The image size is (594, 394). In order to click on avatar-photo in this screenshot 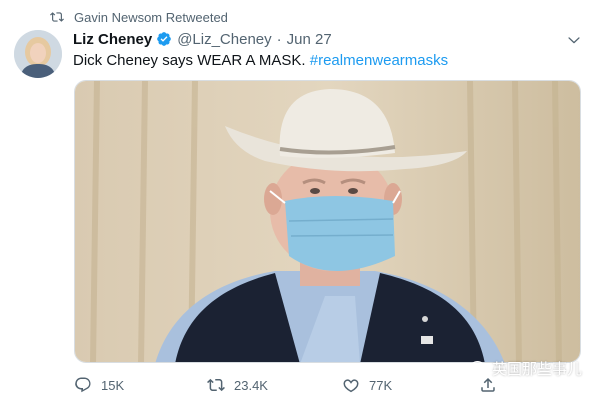, I will do `click(38, 54)`.